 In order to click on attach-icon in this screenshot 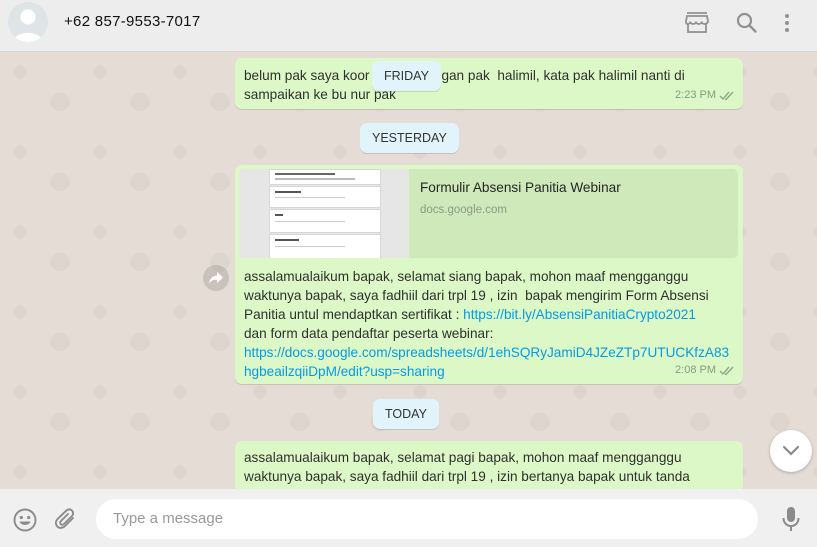, I will do `click(66, 520)`.